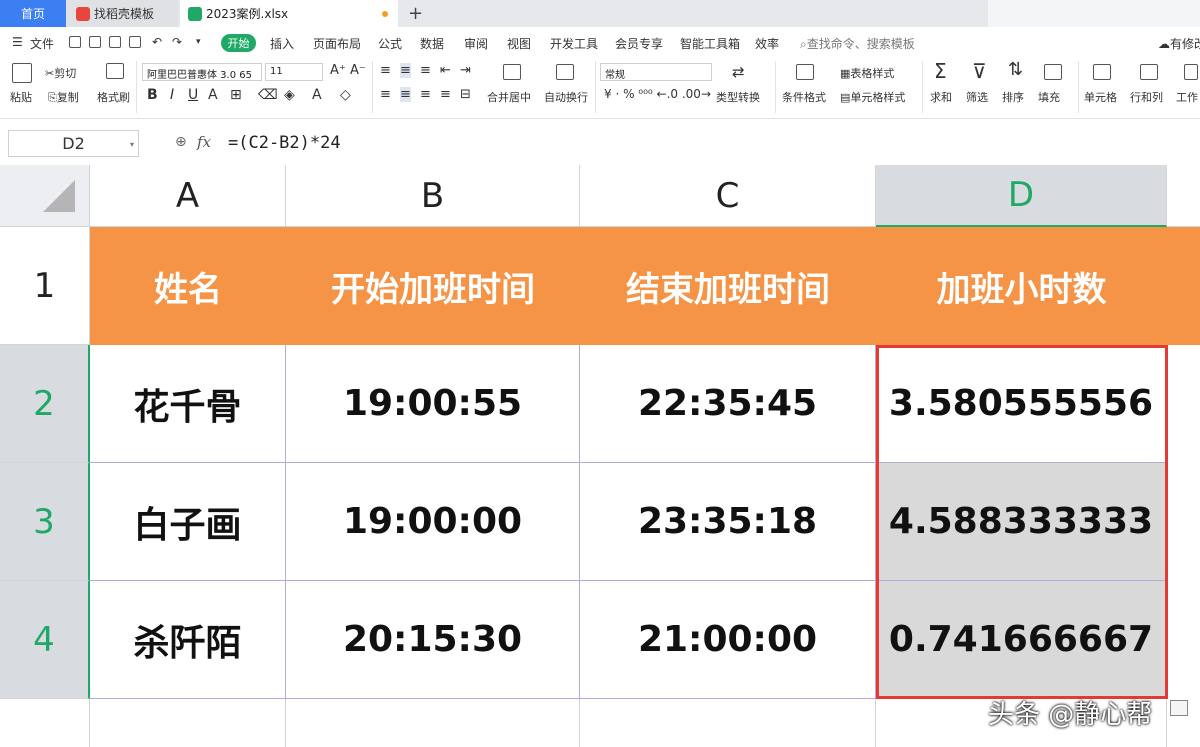  Describe the element at coordinates (45, 404) in the screenshot. I see `row-header-2: 2` at that location.